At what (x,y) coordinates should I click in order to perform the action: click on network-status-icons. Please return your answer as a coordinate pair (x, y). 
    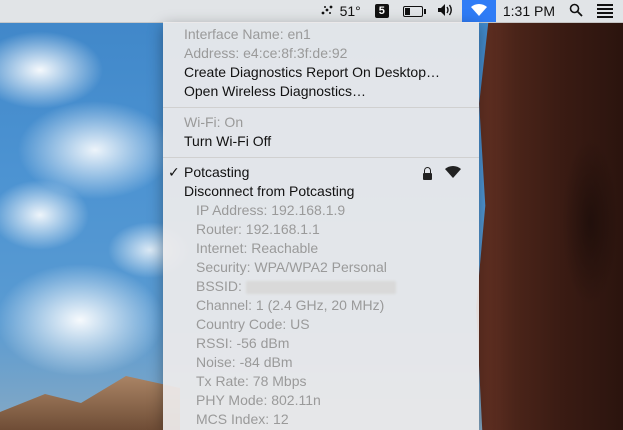
    Looking at the image, I should click on (442, 173).